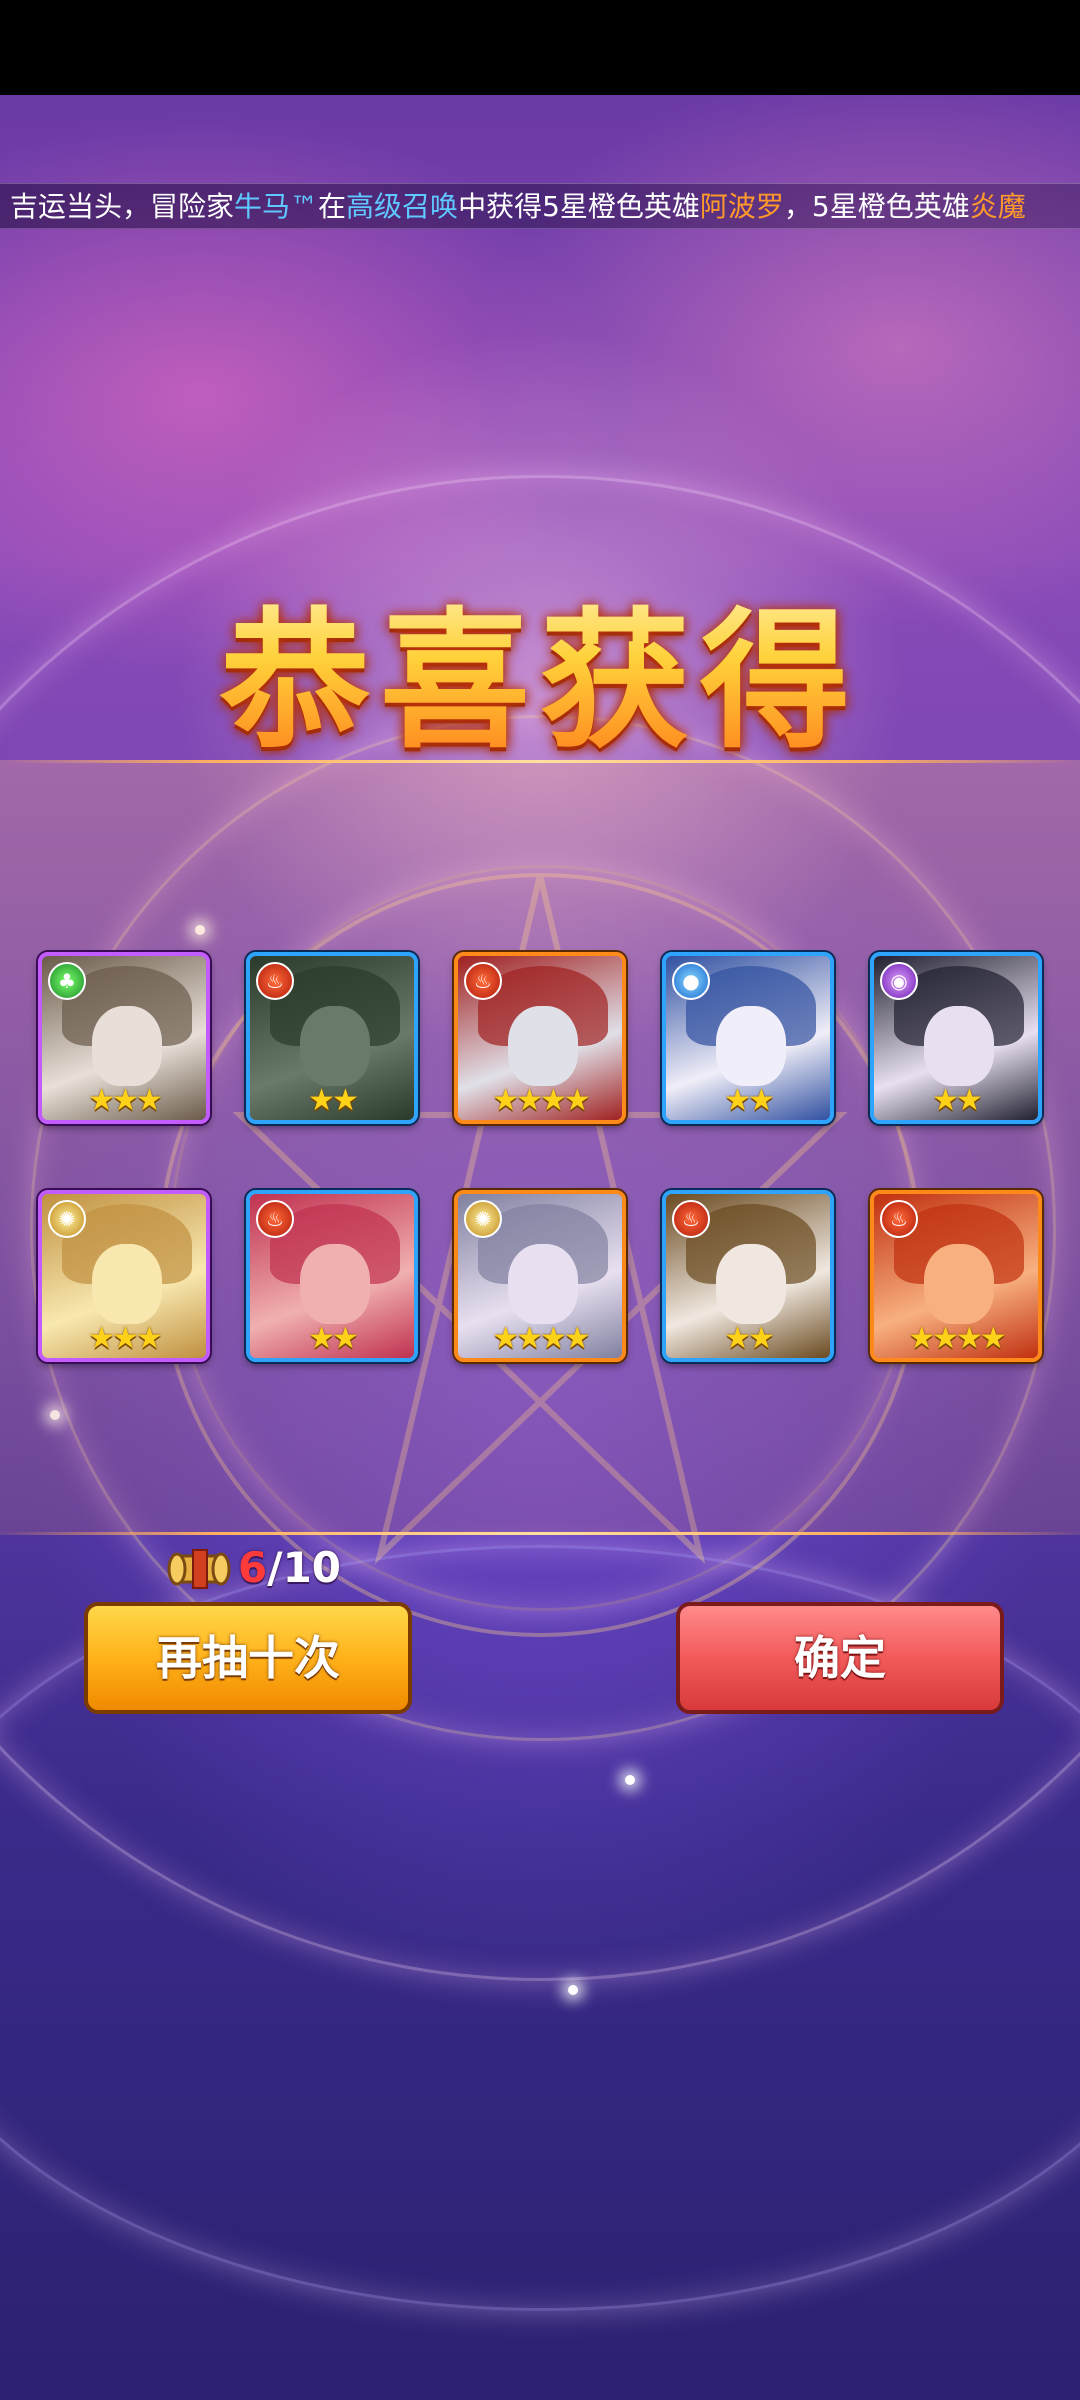 The width and height of the screenshot is (1080, 2400). I want to click on nature-icon: ♣, so click(67, 981).